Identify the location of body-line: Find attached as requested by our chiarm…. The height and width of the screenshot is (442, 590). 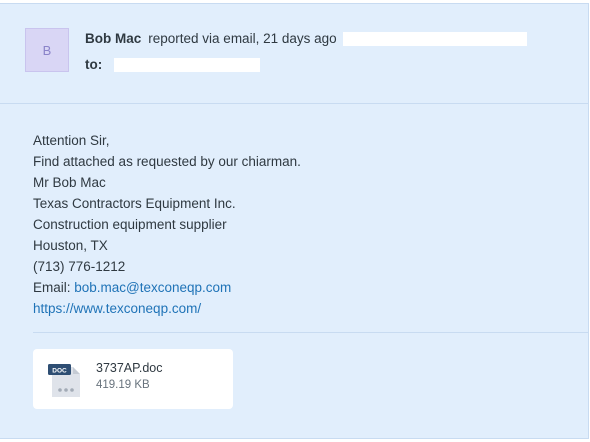
(167, 161).